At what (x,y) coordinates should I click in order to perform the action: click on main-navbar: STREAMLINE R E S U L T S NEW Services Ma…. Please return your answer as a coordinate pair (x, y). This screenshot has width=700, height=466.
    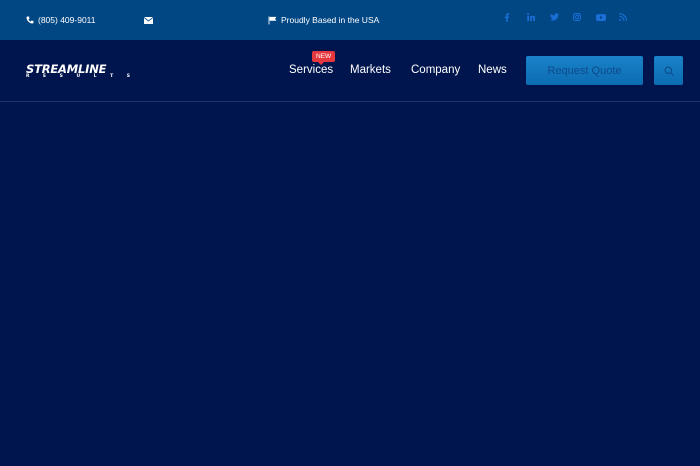
    Looking at the image, I should click on (350, 71).